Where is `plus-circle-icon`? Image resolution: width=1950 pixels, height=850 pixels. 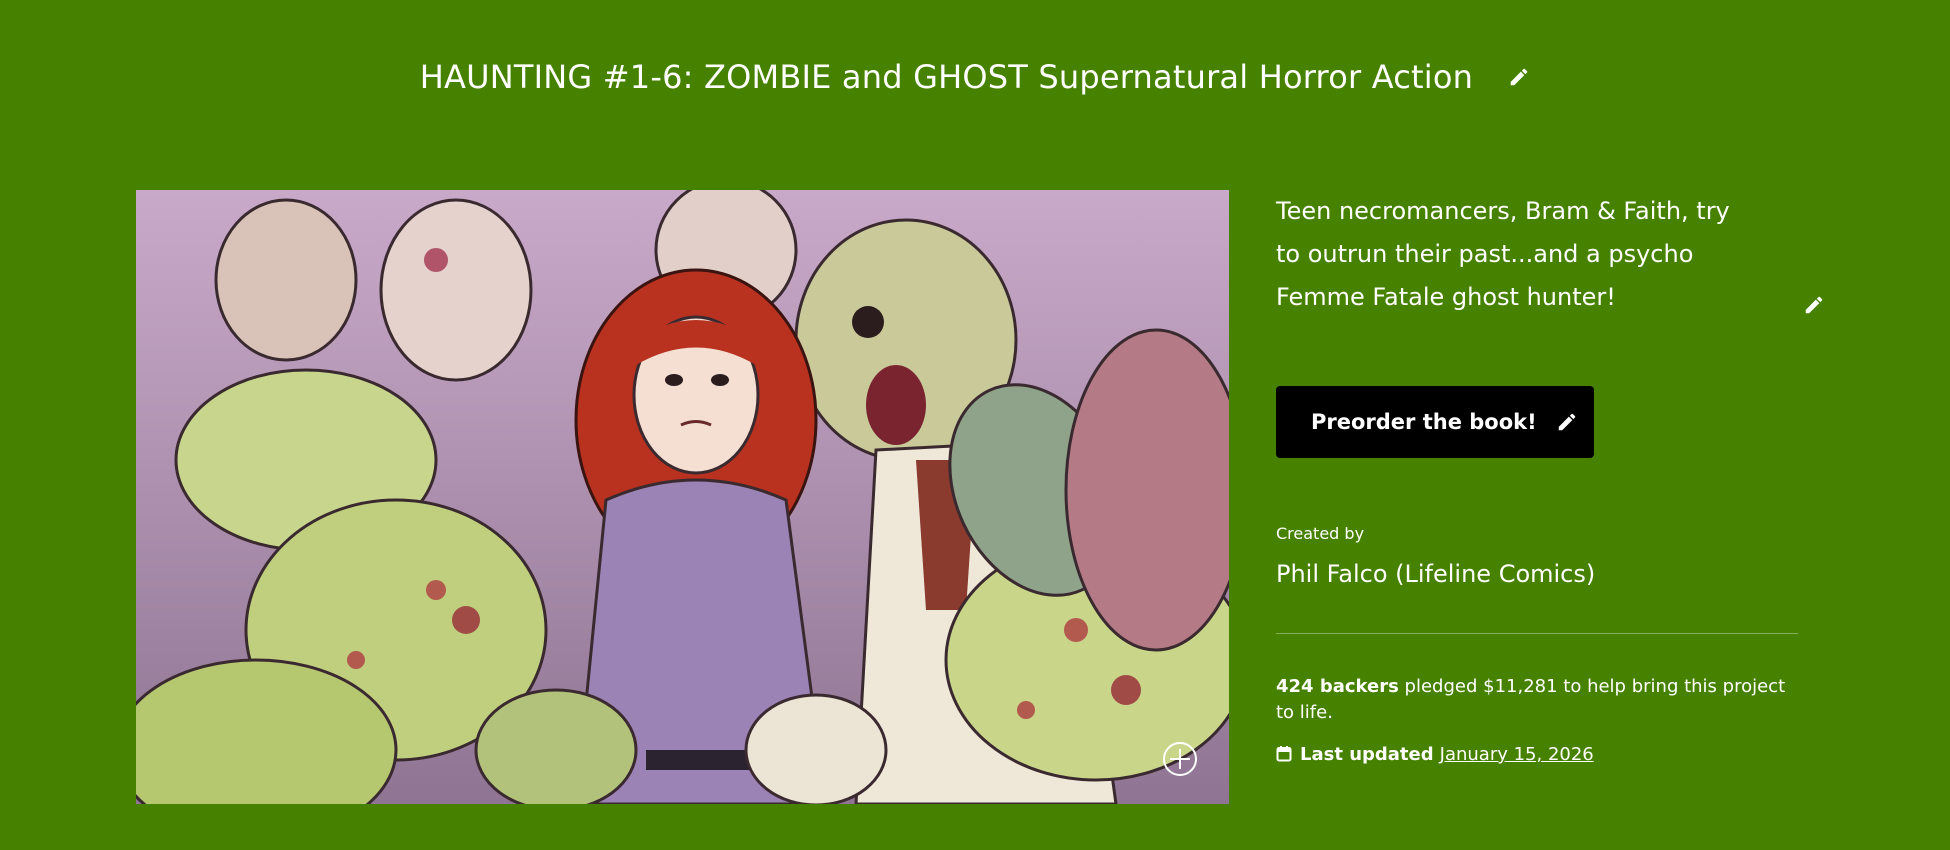
plus-circle-icon is located at coordinates (1180, 759).